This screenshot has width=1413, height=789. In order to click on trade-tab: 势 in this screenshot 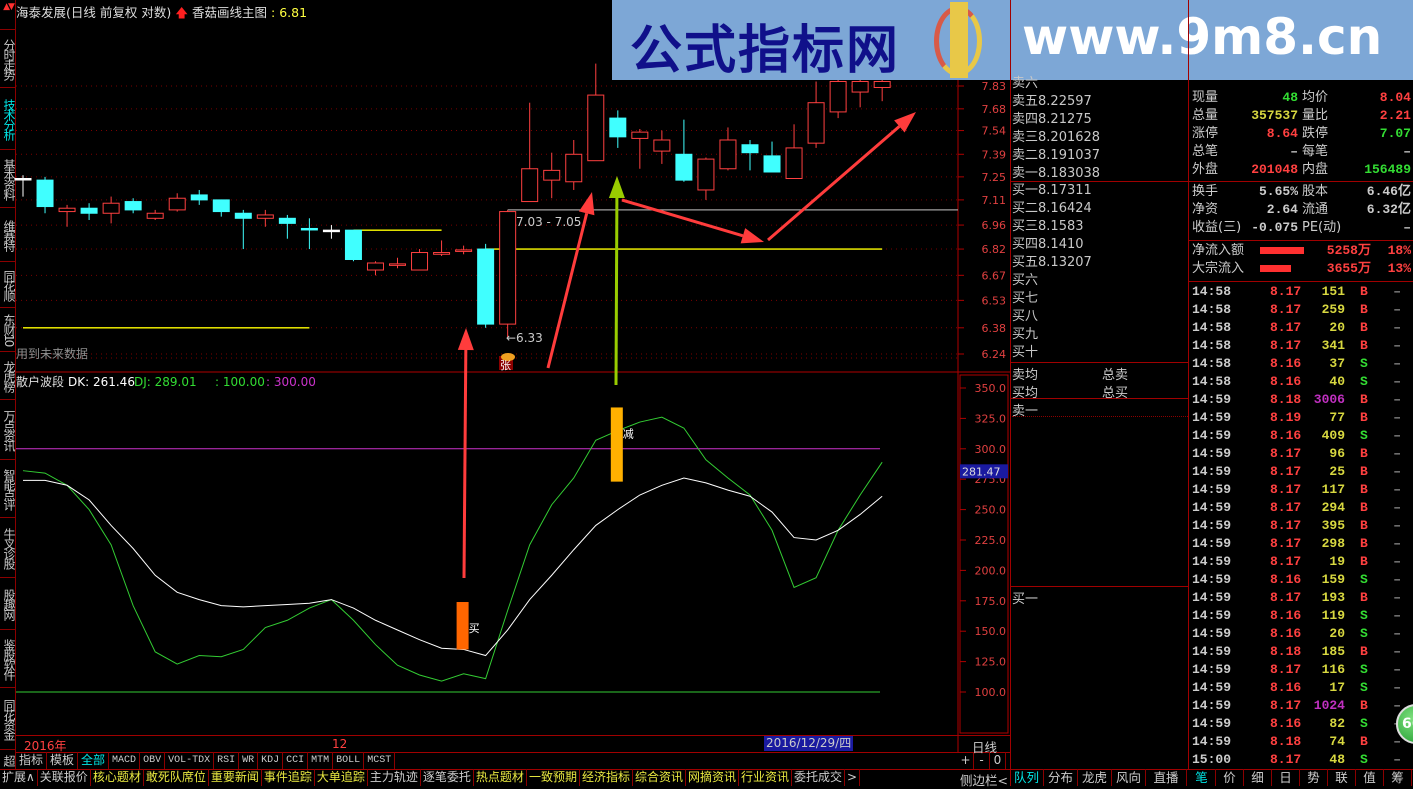, I will do `click(1314, 777)`.